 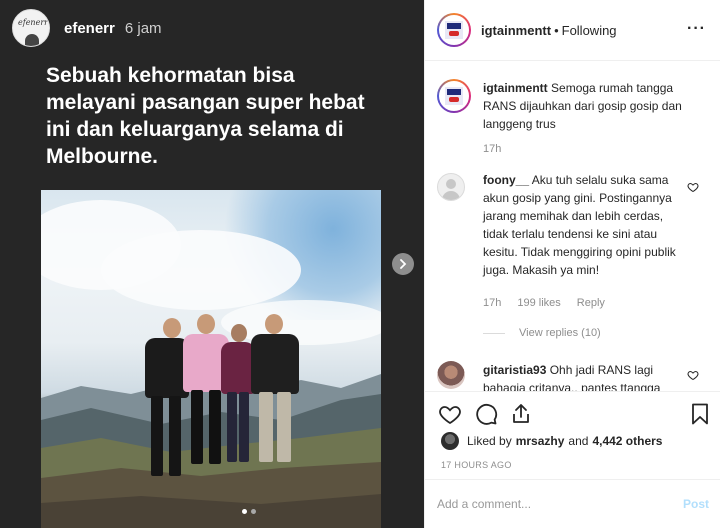 I want to click on cloud, so click(x=201, y=270).